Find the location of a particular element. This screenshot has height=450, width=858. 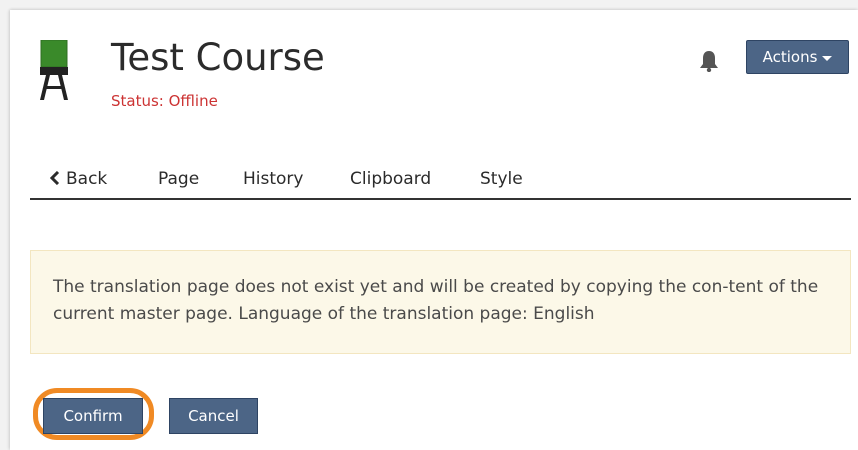

tab-clipboard: Clipboard is located at coordinates (390, 179).